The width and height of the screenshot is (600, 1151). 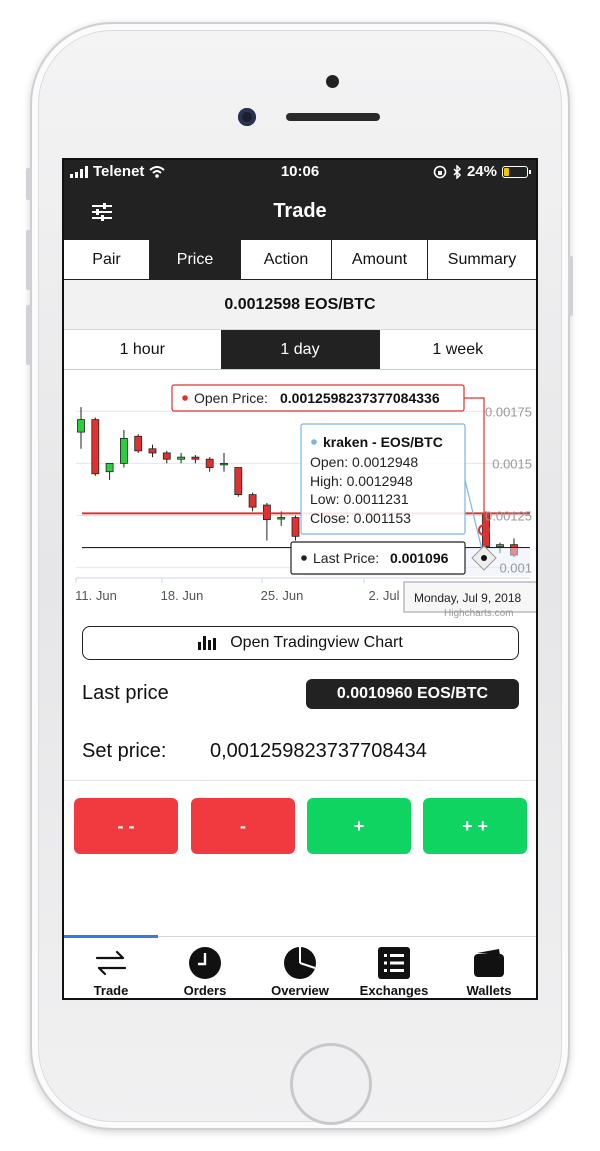 What do you see at coordinates (124, 751) in the screenshot?
I see `set-price-label: Set price:` at bounding box center [124, 751].